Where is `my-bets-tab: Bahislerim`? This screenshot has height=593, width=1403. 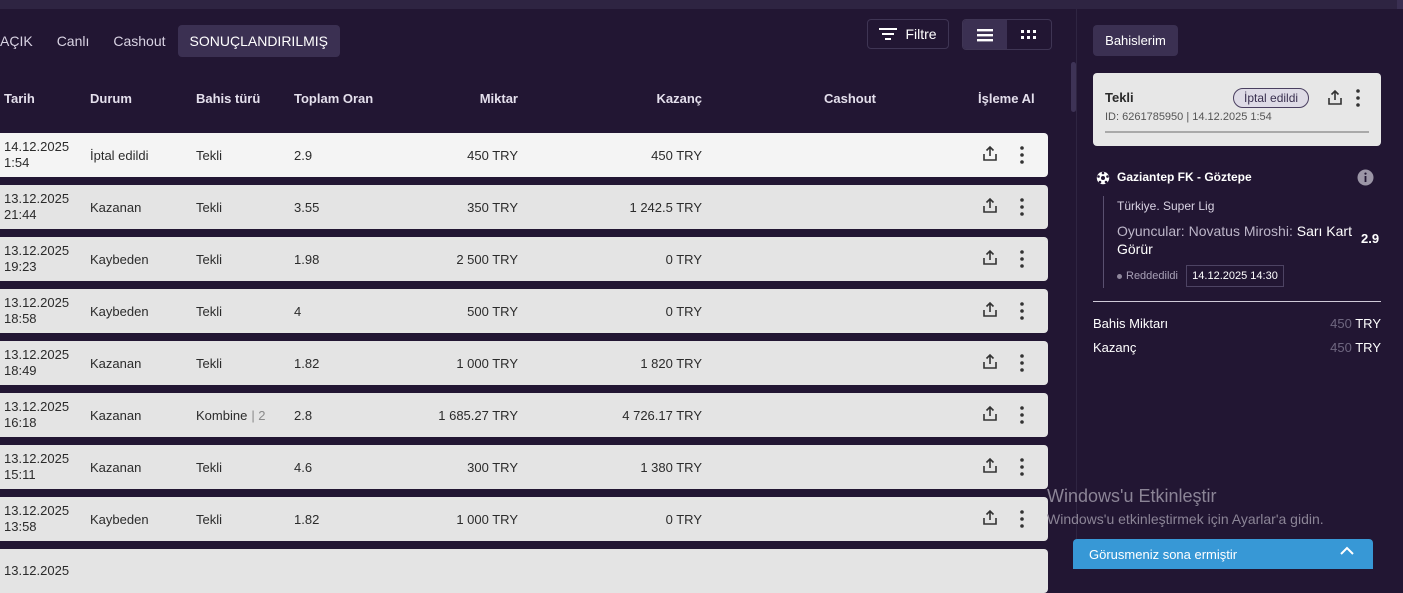 my-bets-tab: Bahislerim is located at coordinates (1135, 40).